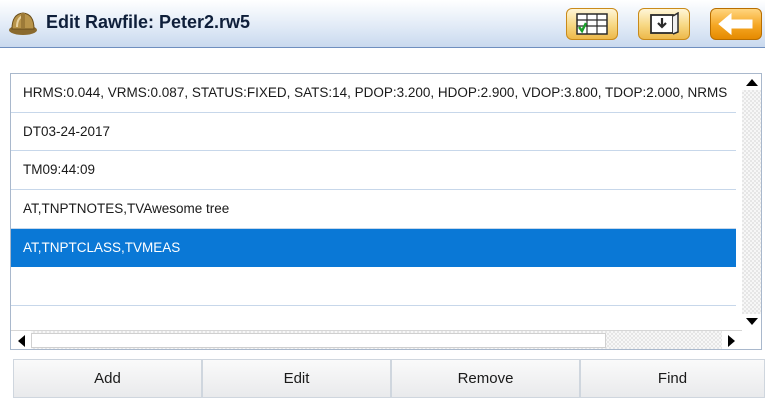 The height and width of the screenshot is (398, 765). I want to click on table-view-button, so click(592, 24).